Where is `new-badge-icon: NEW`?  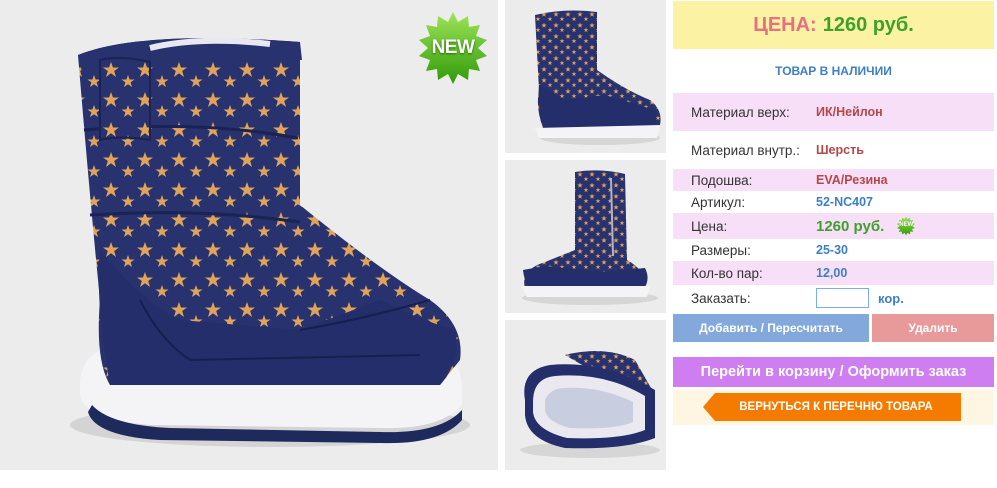 new-badge-icon: NEW is located at coordinates (453, 48).